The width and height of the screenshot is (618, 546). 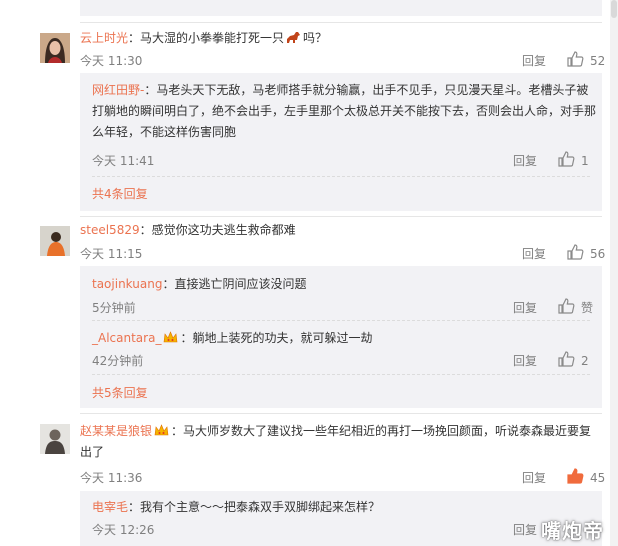 What do you see at coordinates (586, 477) in the screenshot?
I see `like-button: 45` at bounding box center [586, 477].